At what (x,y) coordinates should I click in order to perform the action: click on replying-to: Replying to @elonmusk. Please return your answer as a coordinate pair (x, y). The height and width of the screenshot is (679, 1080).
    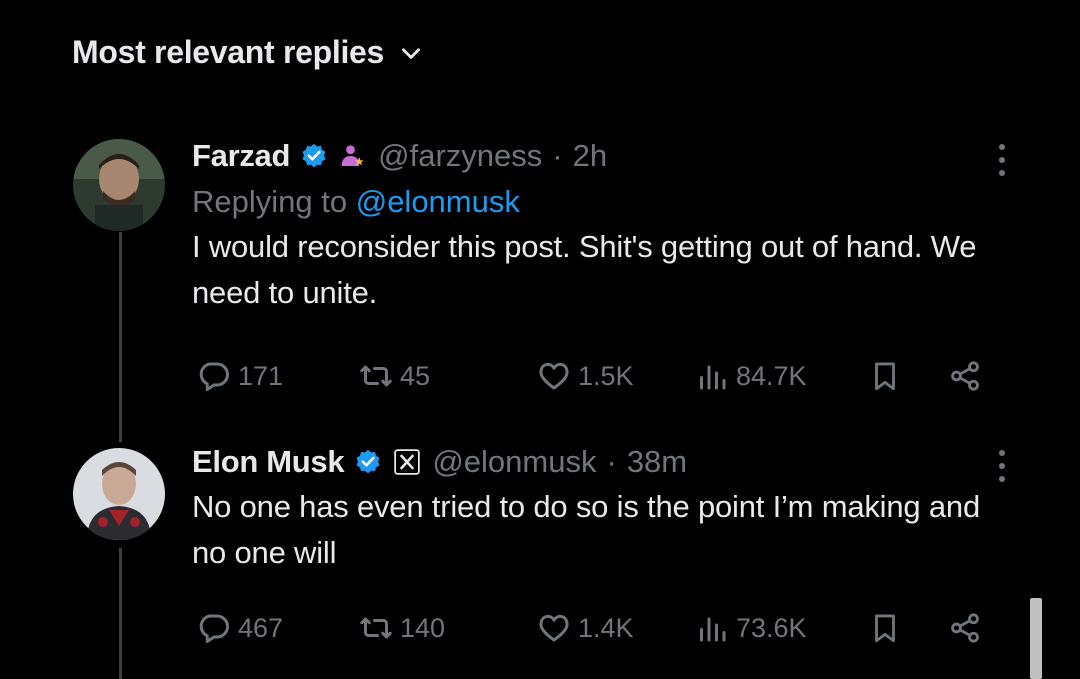
    Looking at the image, I should click on (602, 202).